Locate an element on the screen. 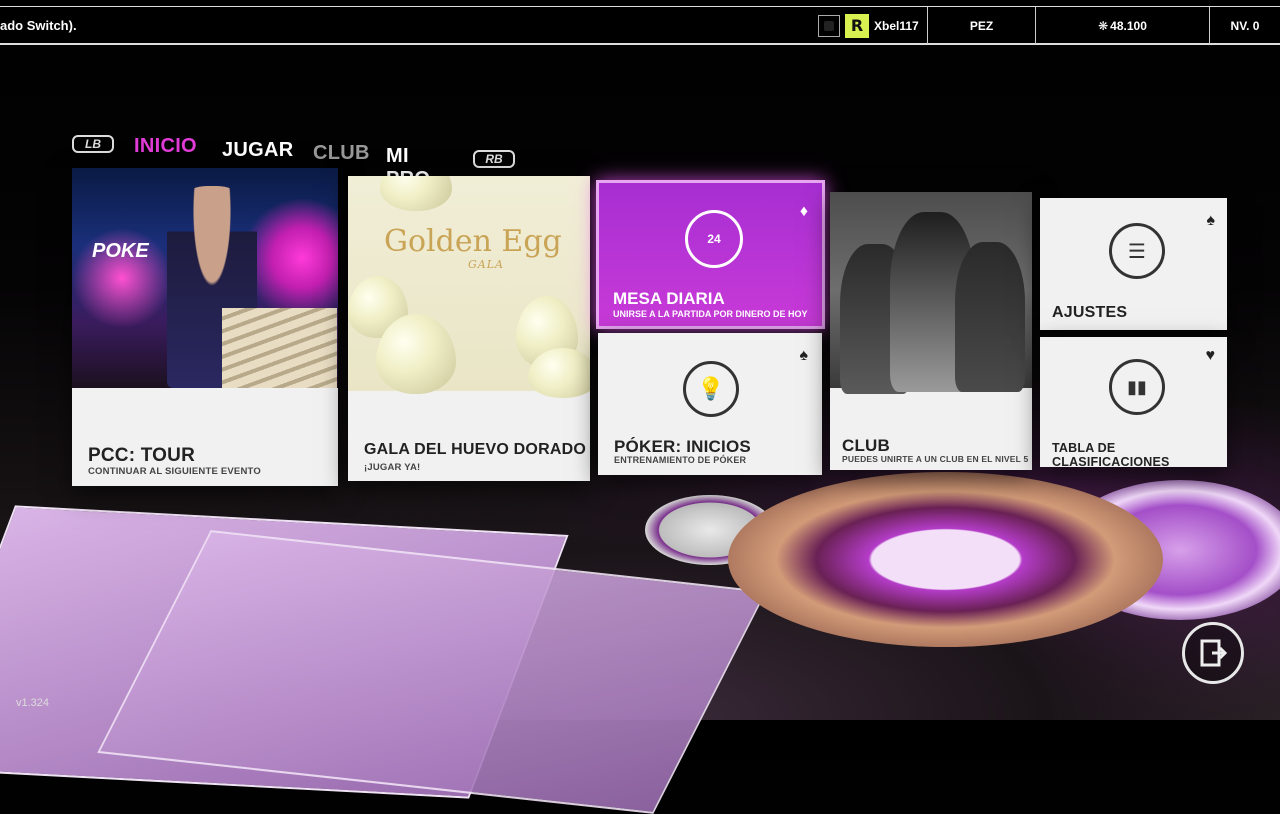 Image resolution: width=1280 pixels, height=814 pixels. card-ajustes: ☰ ♠ AJUSTES is located at coordinates (1133, 264).